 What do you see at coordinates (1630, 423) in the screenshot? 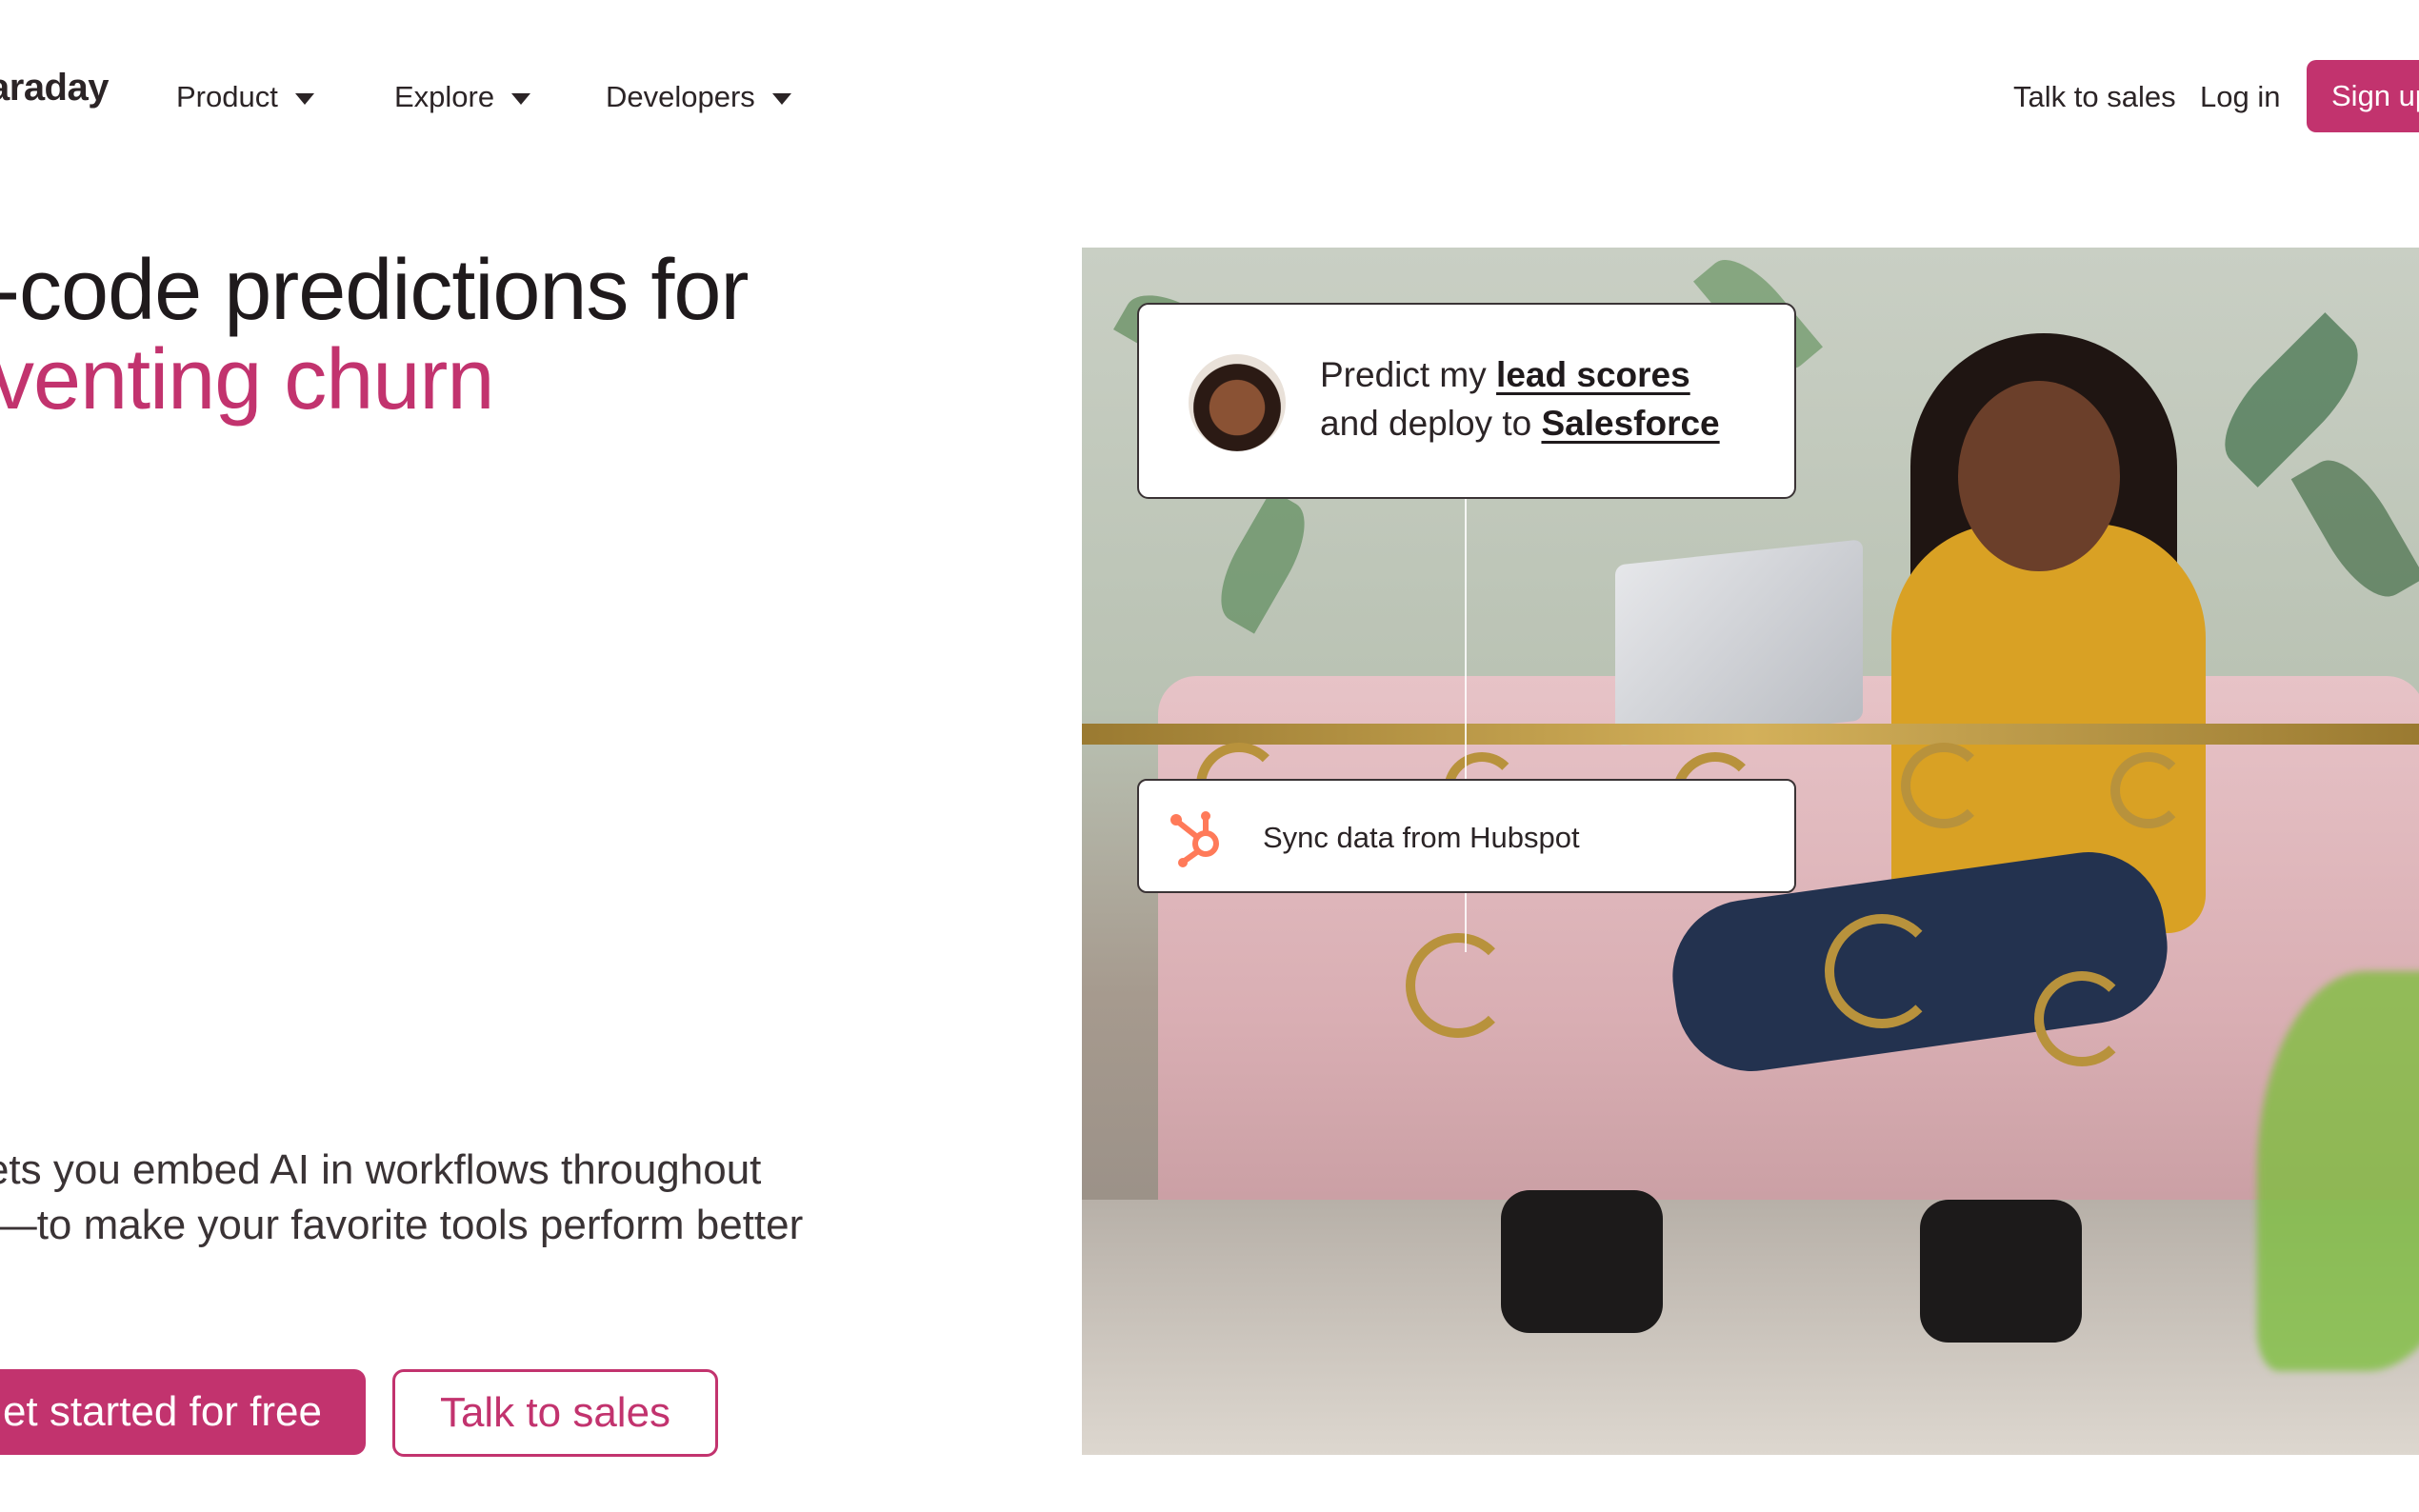
I see `salesforce-link: Salesforce` at bounding box center [1630, 423].